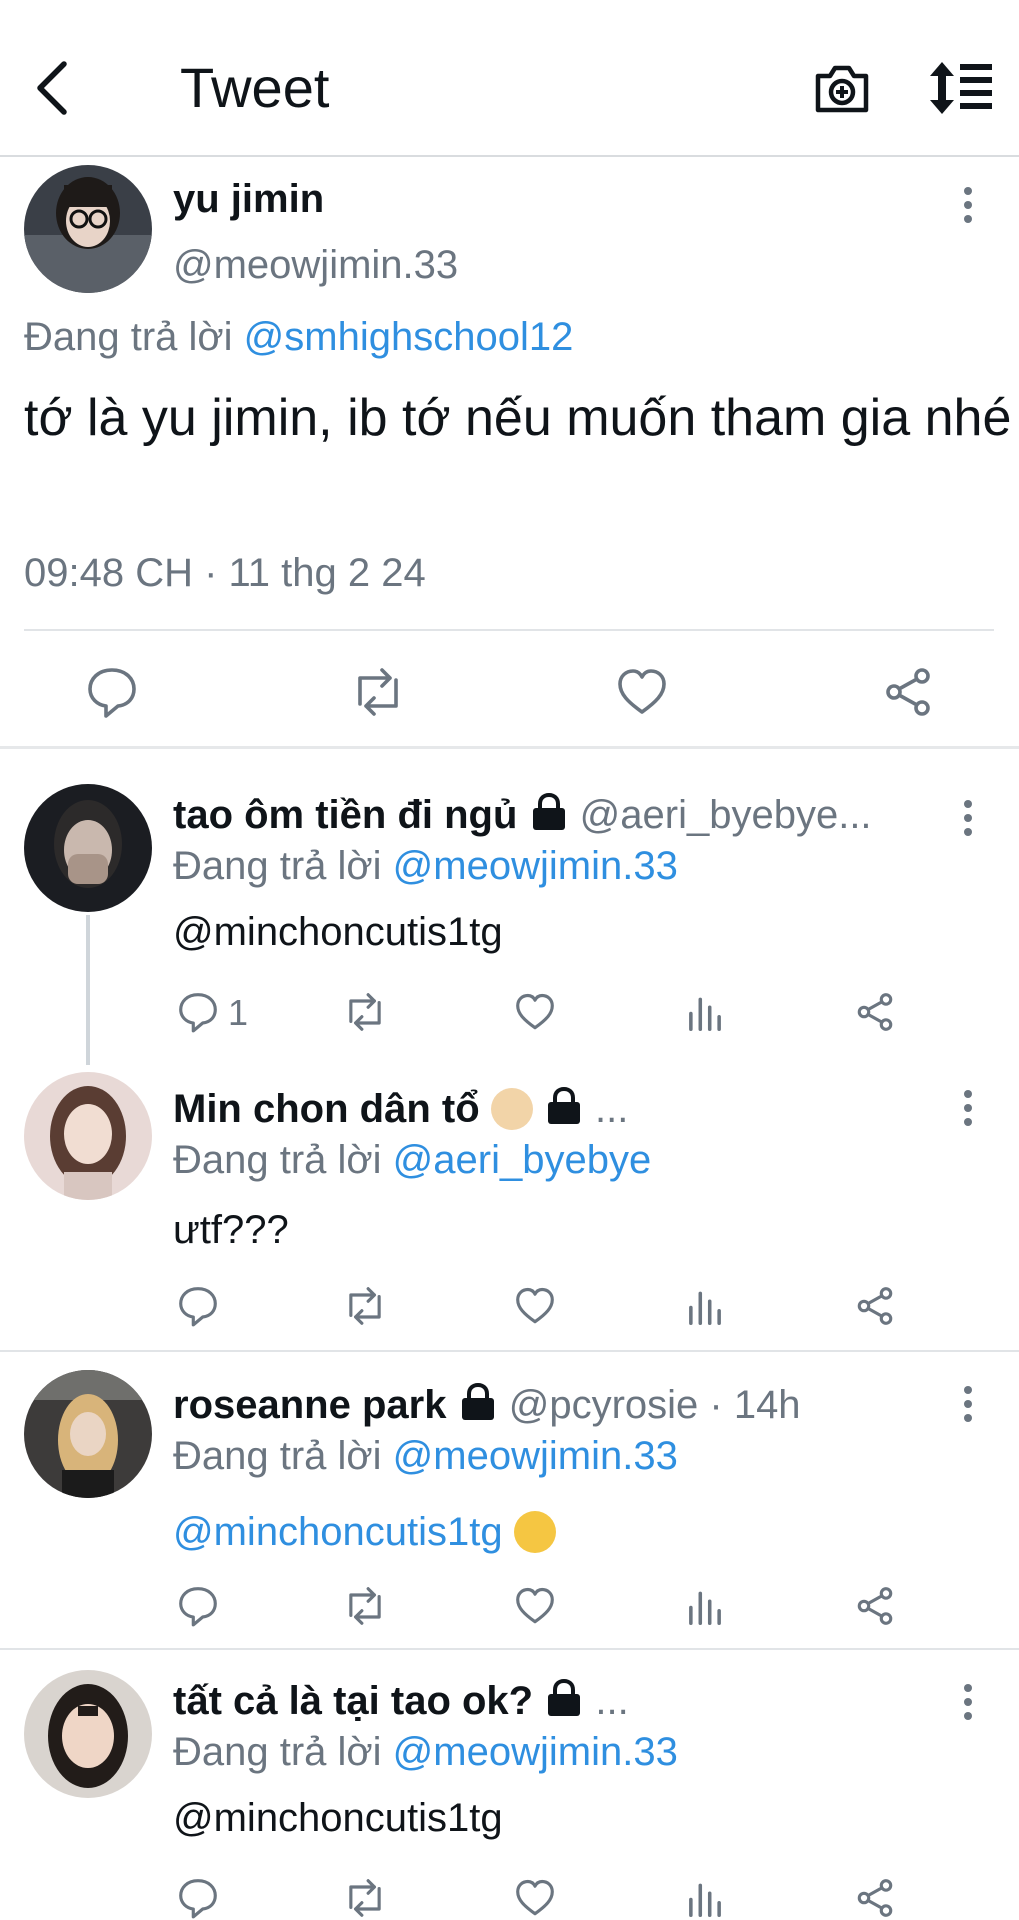 The height and width of the screenshot is (1920, 1019). Describe the element at coordinates (534, 1532) in the screenshot. I see `smirk-emoji-icon` at that location.